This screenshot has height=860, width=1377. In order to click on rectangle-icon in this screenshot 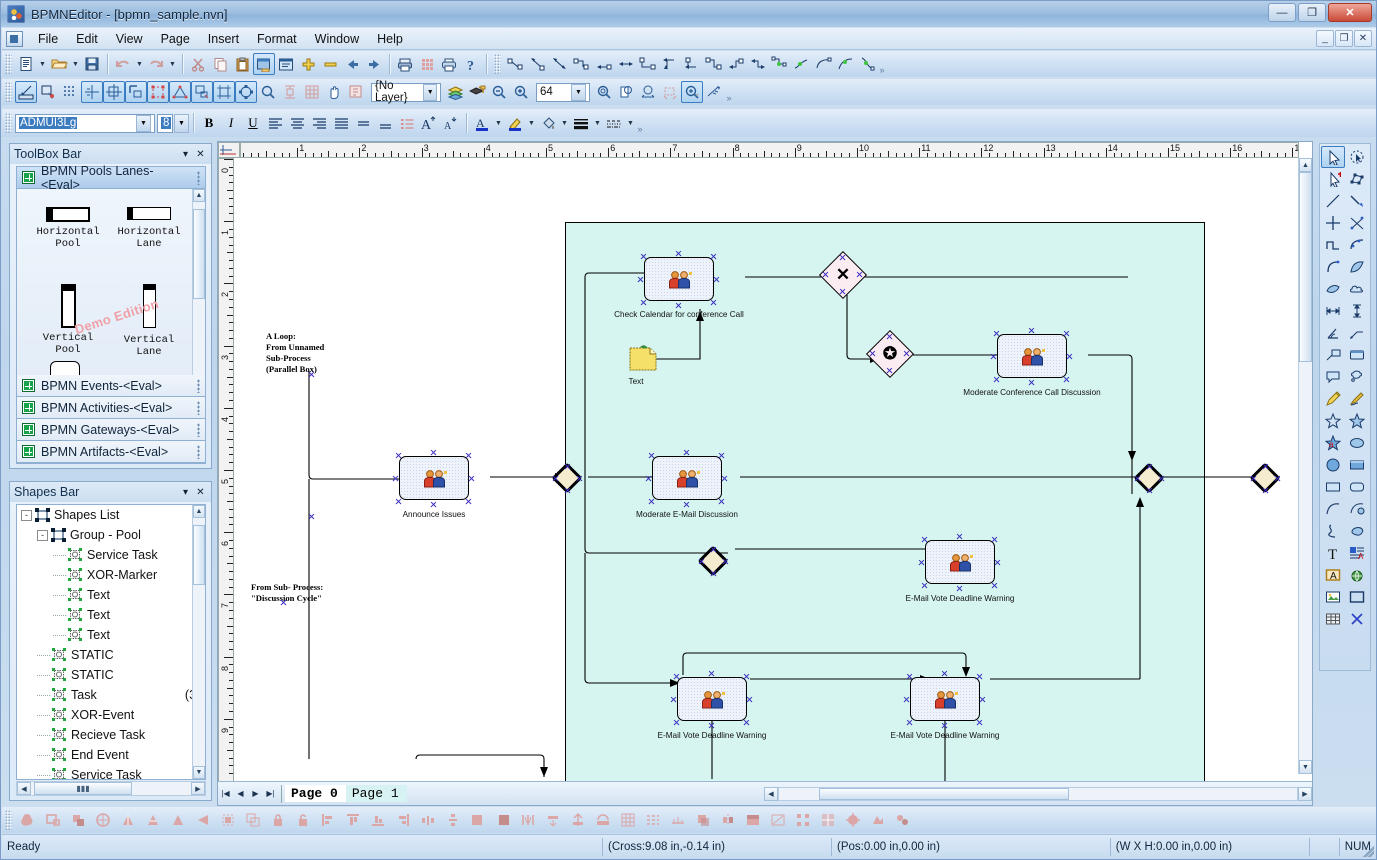, I will do `click(1333, 487)`.